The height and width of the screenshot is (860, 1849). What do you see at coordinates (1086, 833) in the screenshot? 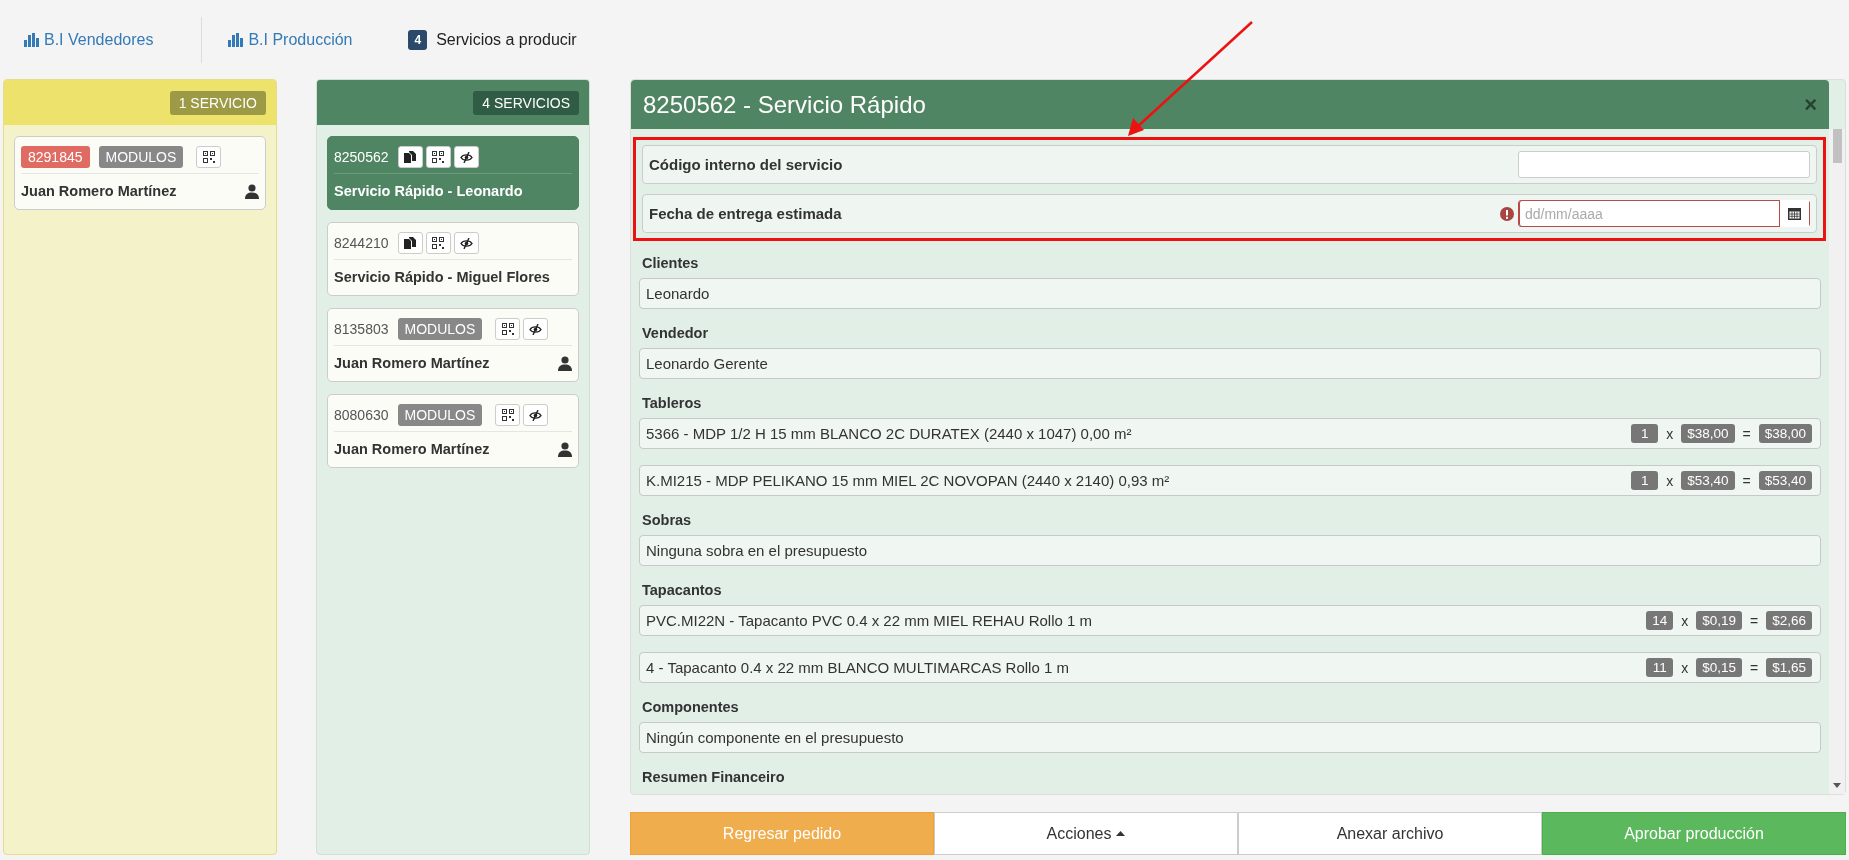
I see `action-button: Acciones` at bounding box center [1086, 833].